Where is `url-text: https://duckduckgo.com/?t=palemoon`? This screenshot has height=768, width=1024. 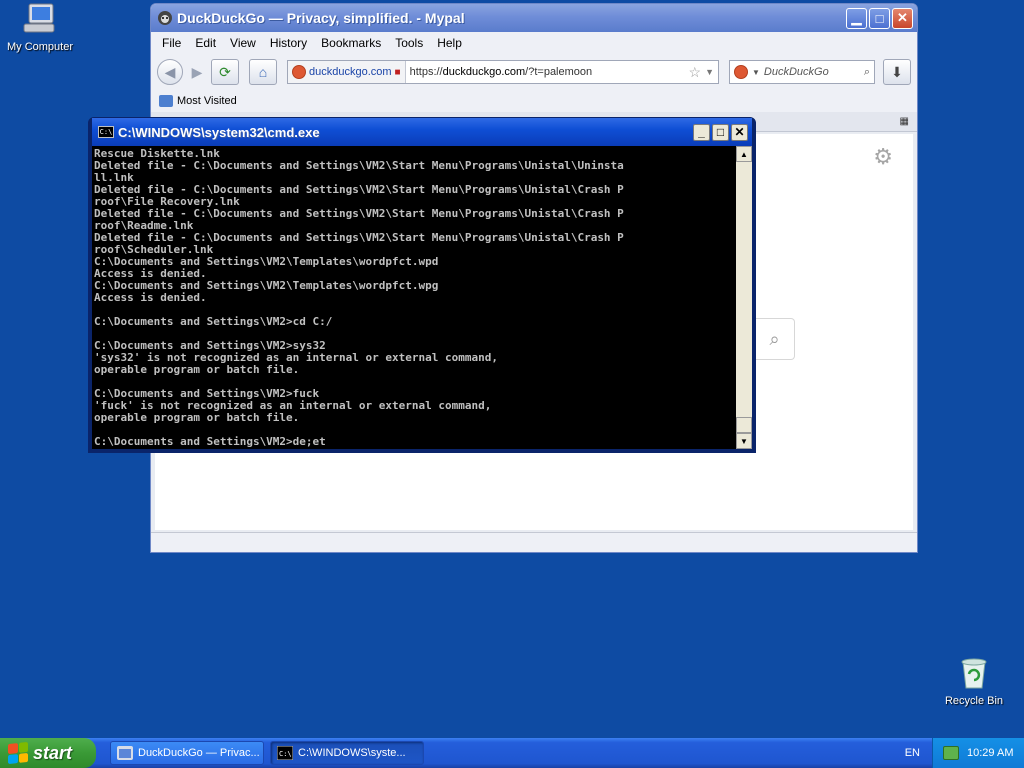 url-text: https://duckduckgo.com/?t=palemoon is located at coordinates (545, 72).